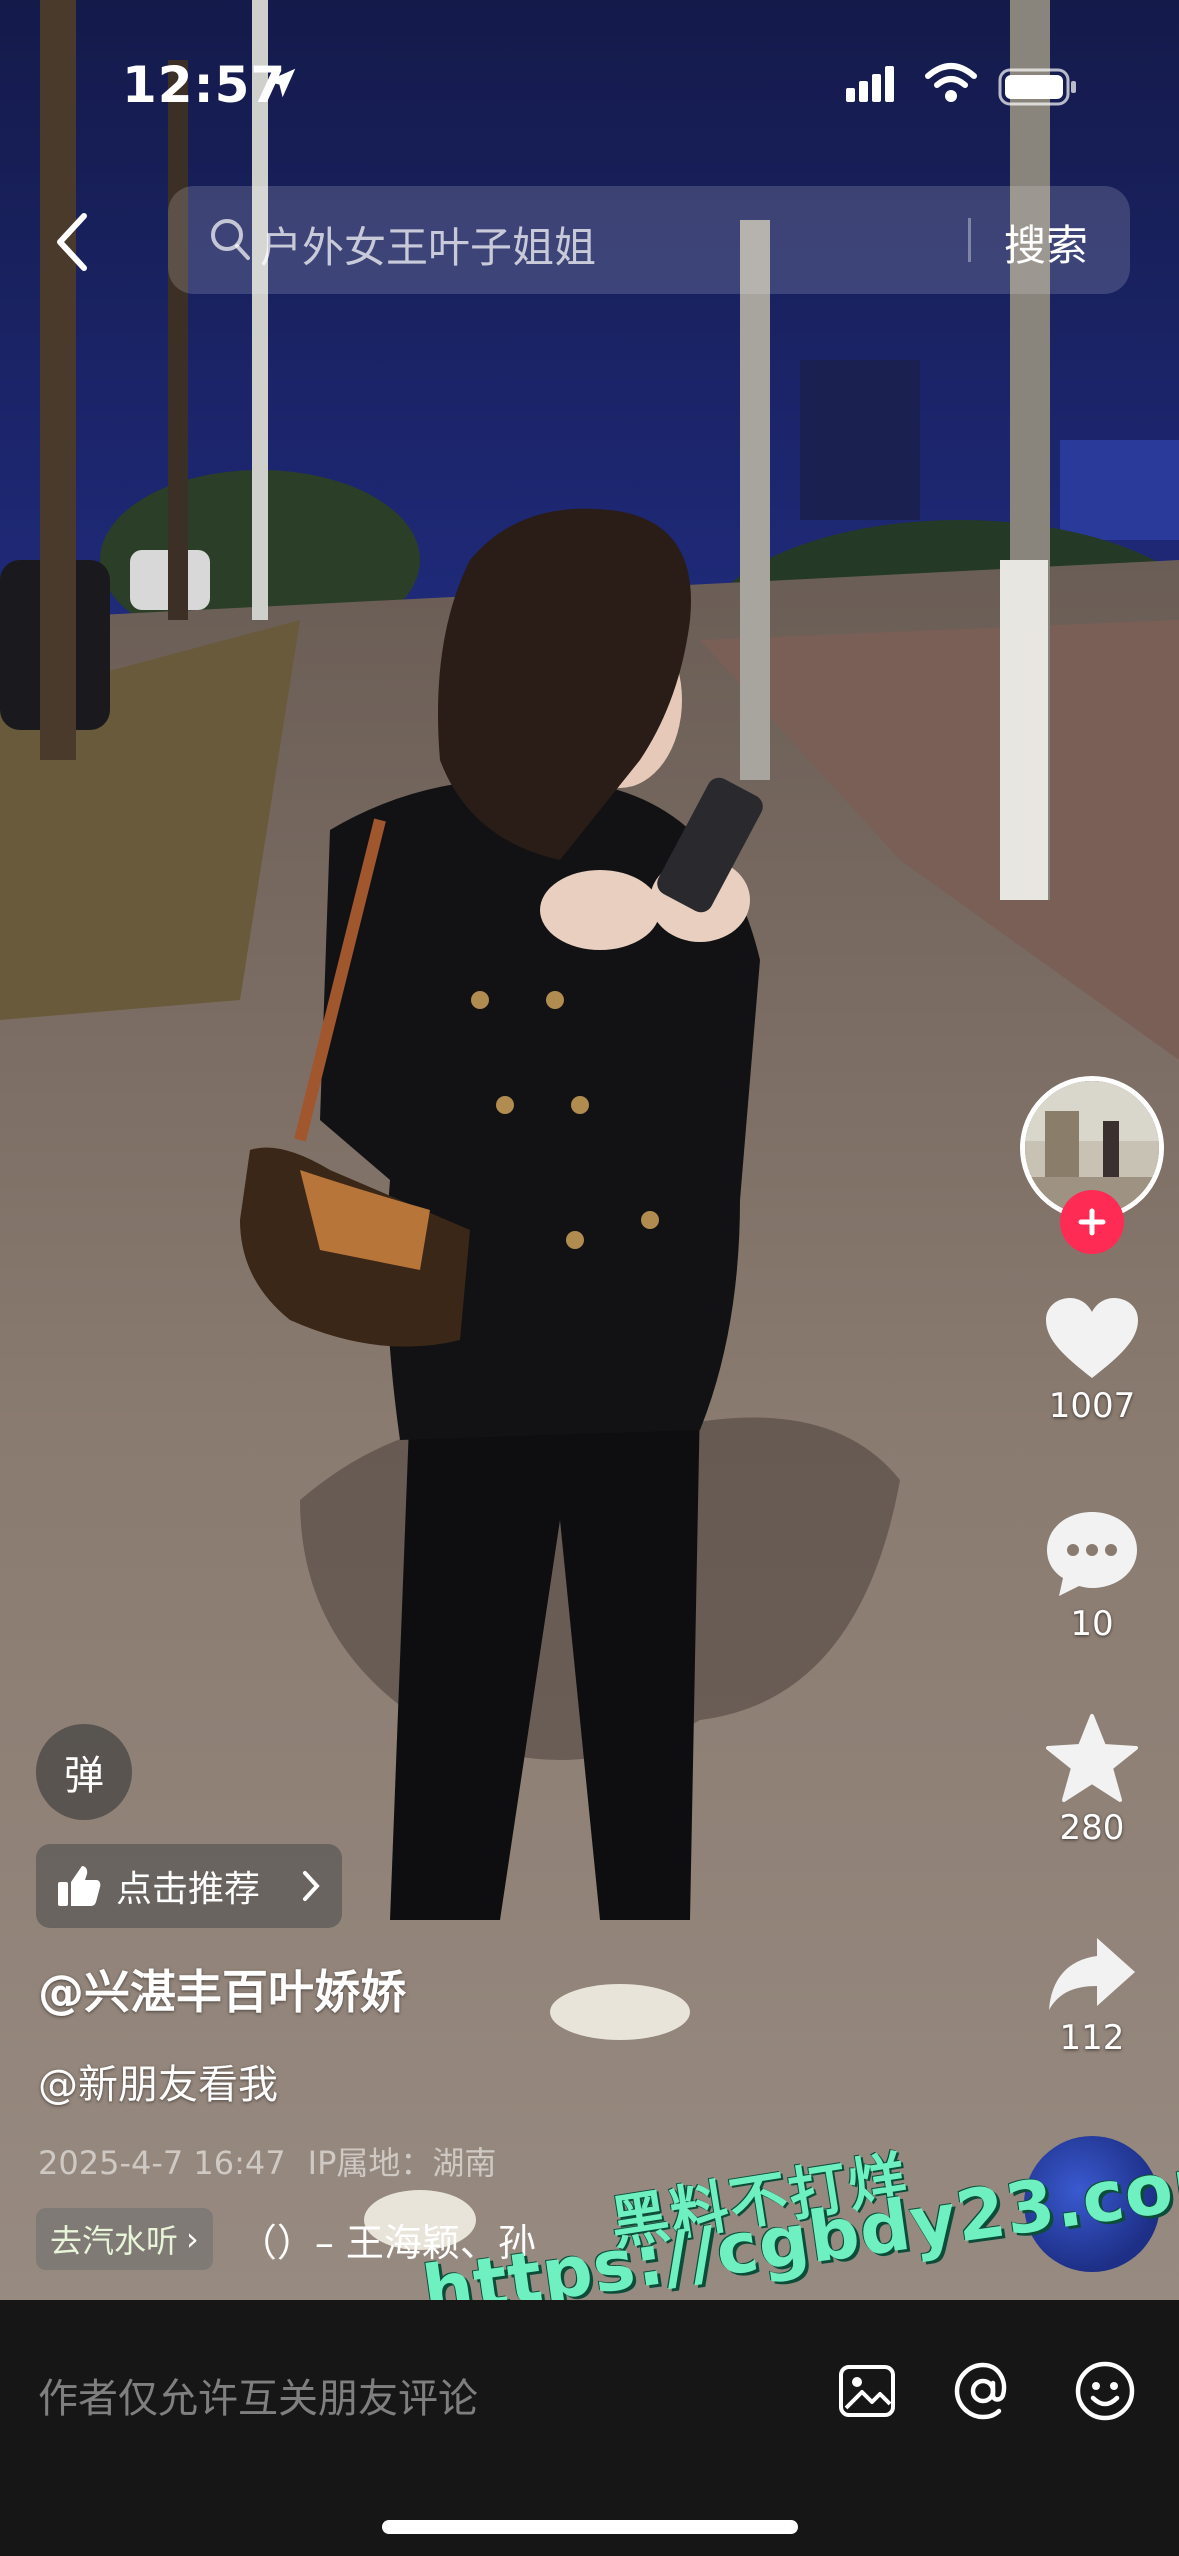  Describe the element at coordinates (1092, 1974) in the screenshot. I see `share-icon` at that location.